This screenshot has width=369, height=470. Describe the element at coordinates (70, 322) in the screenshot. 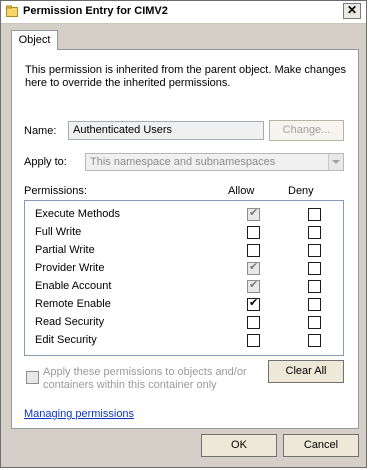

I see `permission-name: Read Security` at that location.